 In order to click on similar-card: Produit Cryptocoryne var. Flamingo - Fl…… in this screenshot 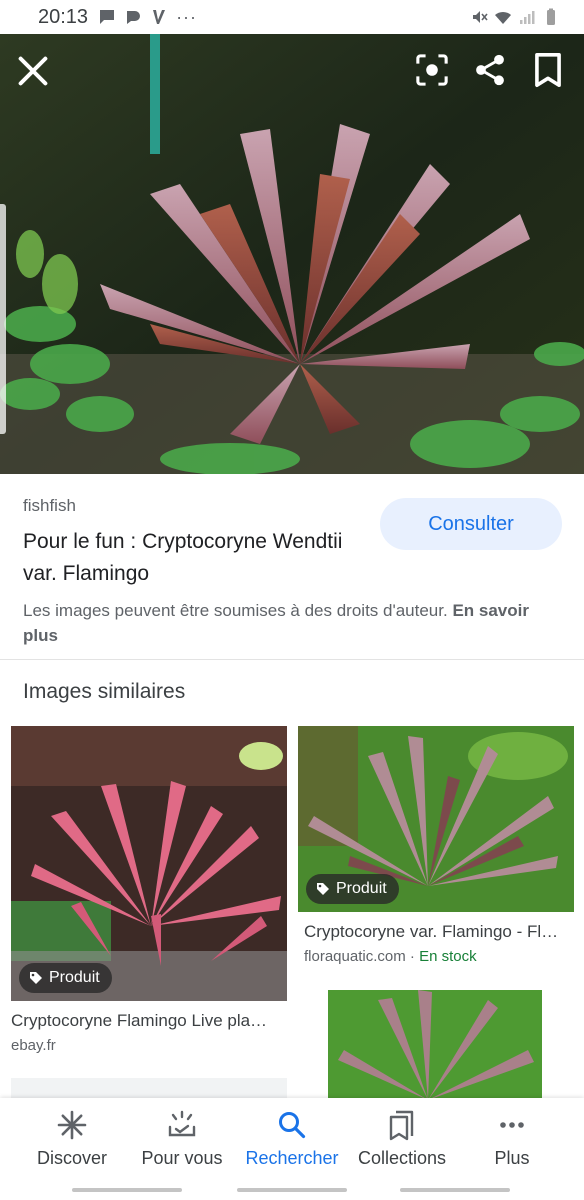, I will do `click(436, 845)`.